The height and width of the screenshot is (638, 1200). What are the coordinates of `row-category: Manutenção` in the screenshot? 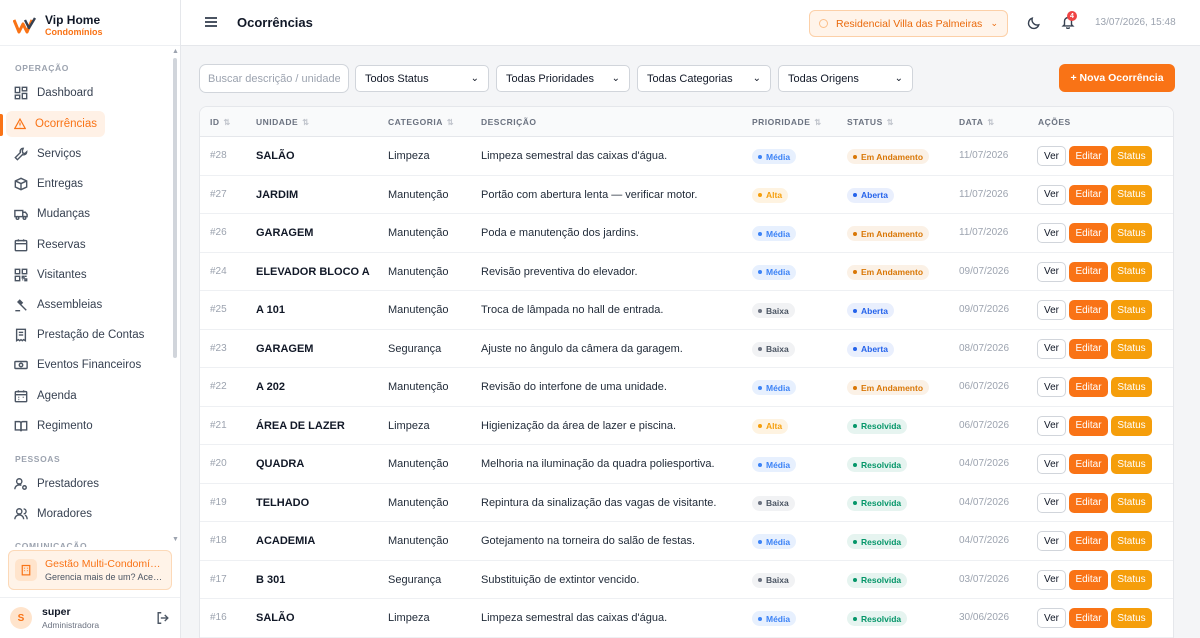 It's located at (418, 310).